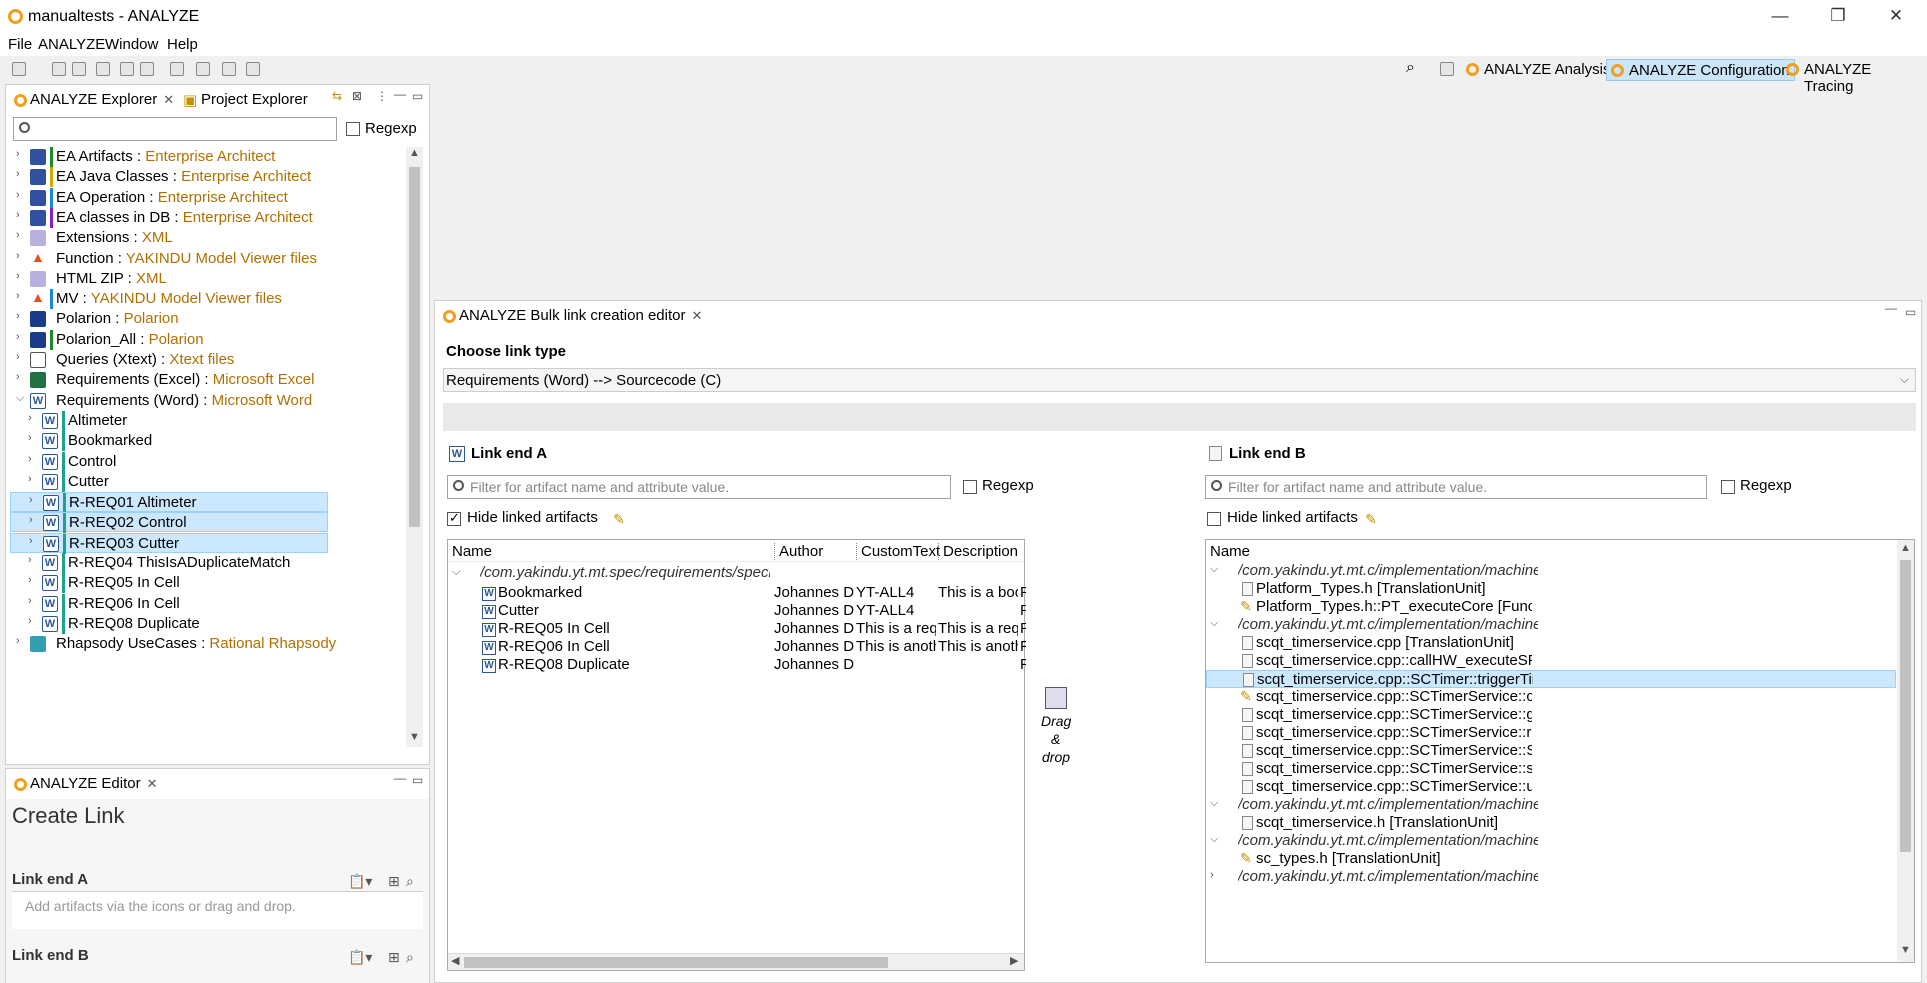  I want to click on end-b-hide-linked-checkbox, so click(1214, 519).